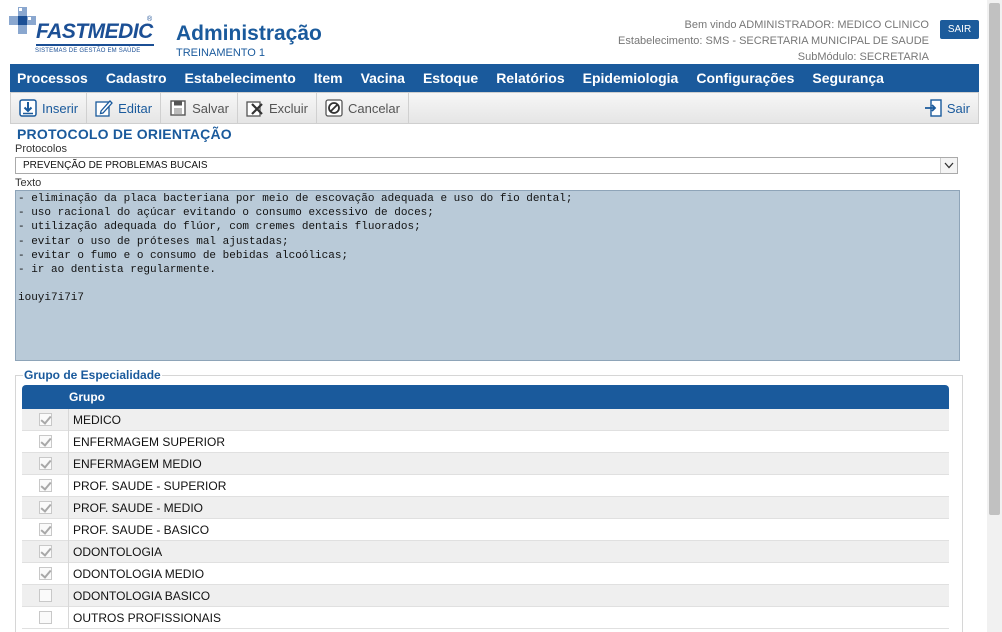  I want to click on row-name: PROF. SAUDE - MEDIO, so click(138, 507).